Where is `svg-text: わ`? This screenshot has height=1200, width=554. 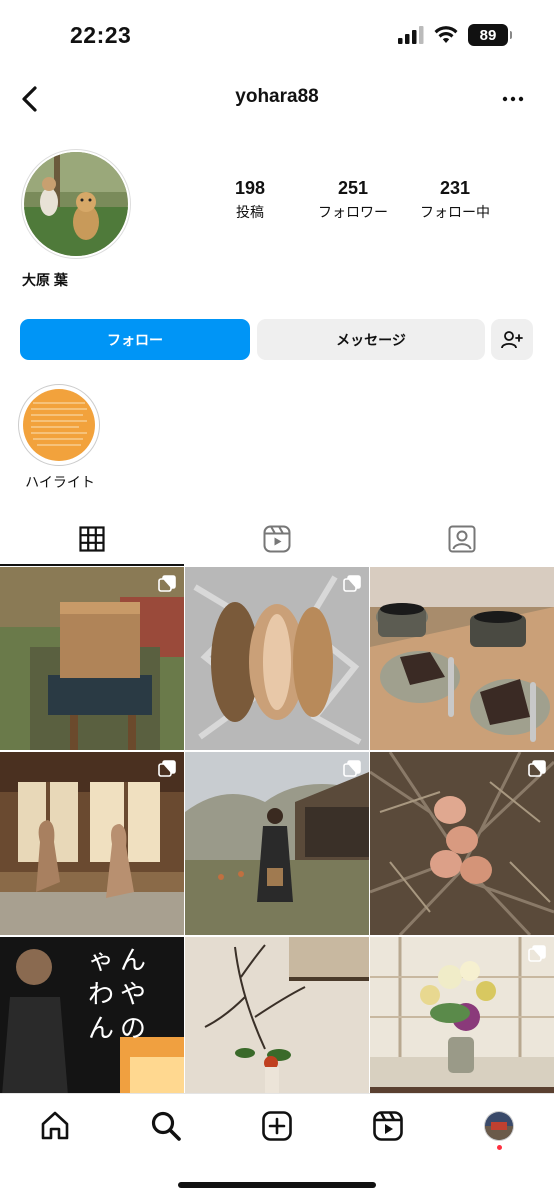 svg-text: わ is located at coordinates (101, 995).